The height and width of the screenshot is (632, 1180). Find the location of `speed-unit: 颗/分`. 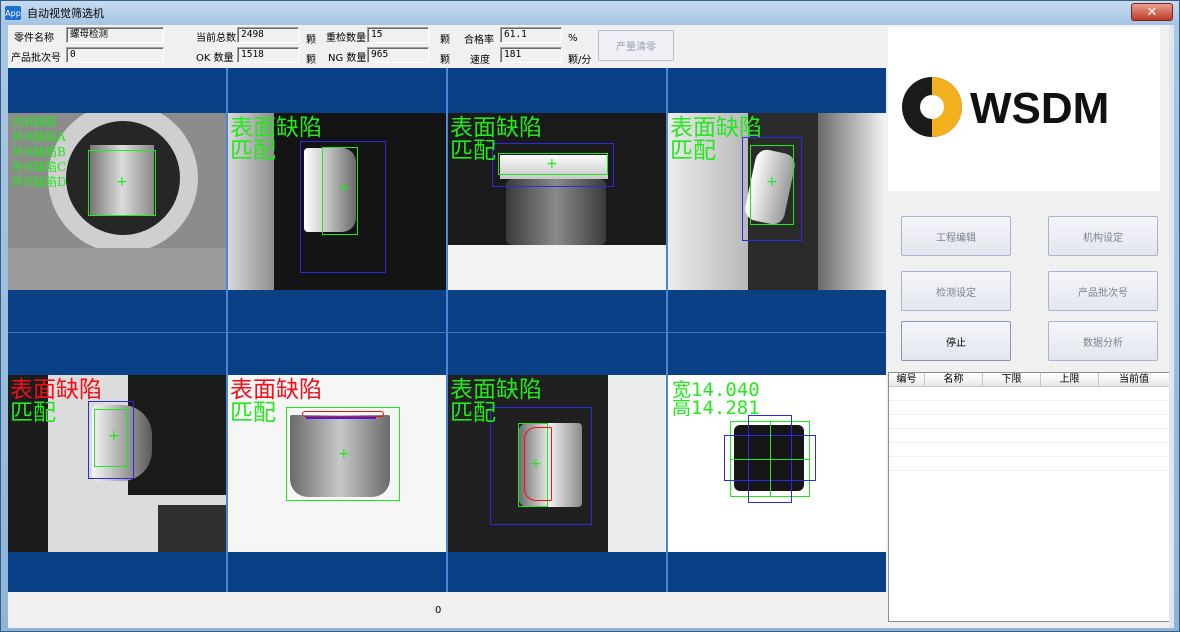

speed-unit: 颗/分 is located at coordinates (580, 60).